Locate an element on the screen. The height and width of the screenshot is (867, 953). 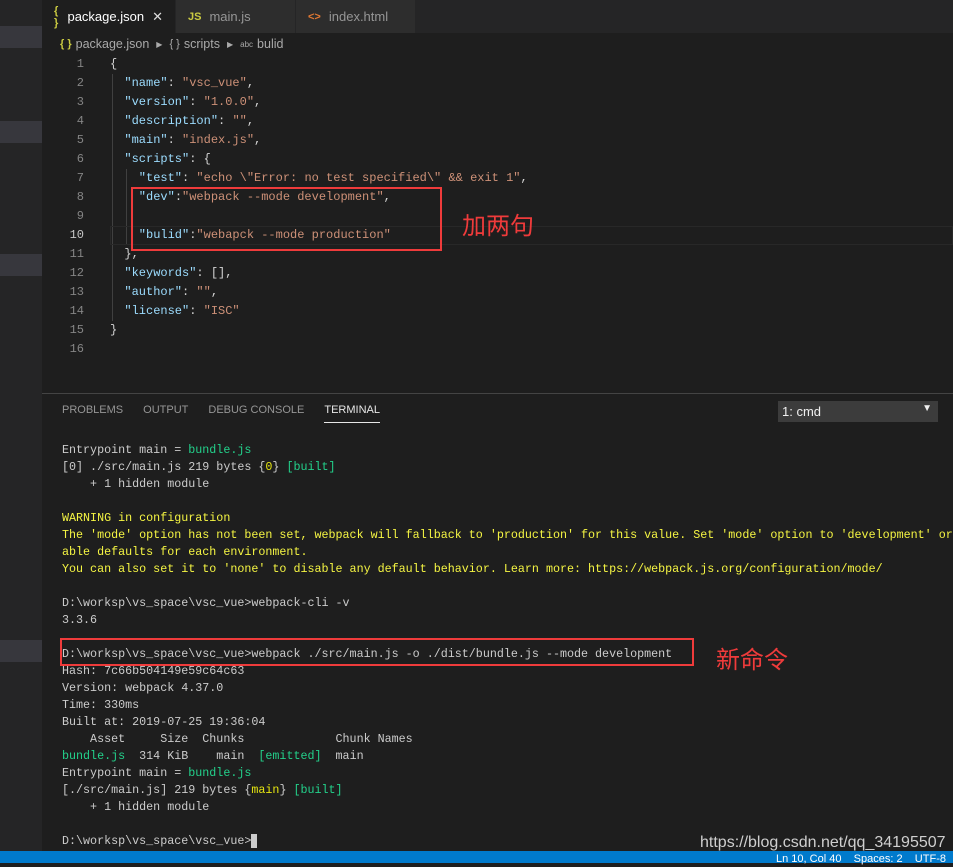
code-line: "author": "", is located at coordinates (164, 292).